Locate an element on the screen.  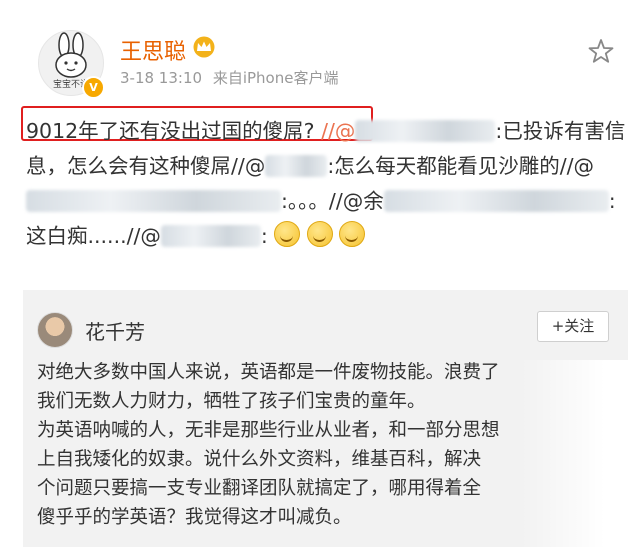
highlighted-sentence: 9012年了还有没出过国的傻屌? is located at coordinates (170, 131).